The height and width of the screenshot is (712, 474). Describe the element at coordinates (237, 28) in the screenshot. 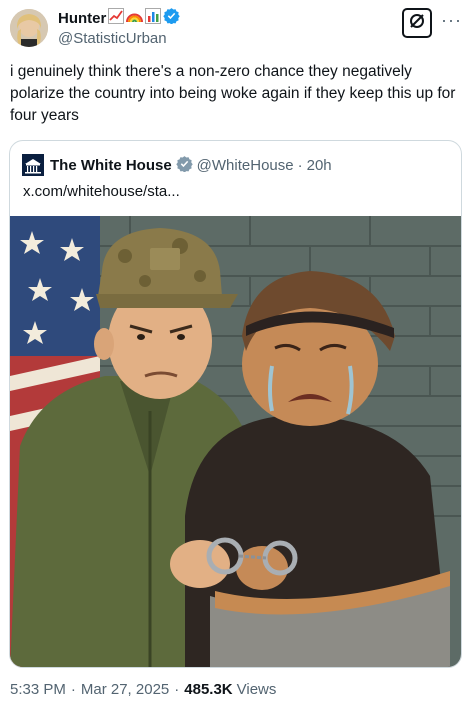

I see `tweet-header: Hunter @StatisticUrban ···` at that location.